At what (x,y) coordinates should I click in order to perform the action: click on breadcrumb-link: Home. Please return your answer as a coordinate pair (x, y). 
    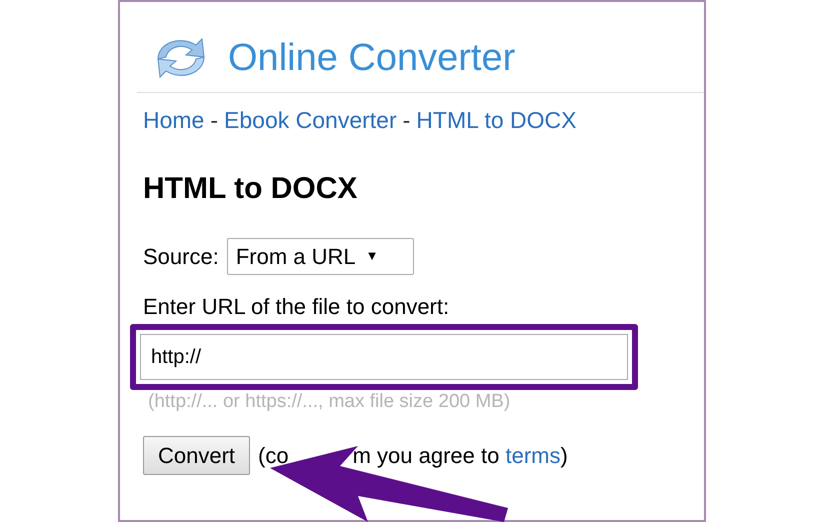
    Looking at the image, I should click on (173, 120).